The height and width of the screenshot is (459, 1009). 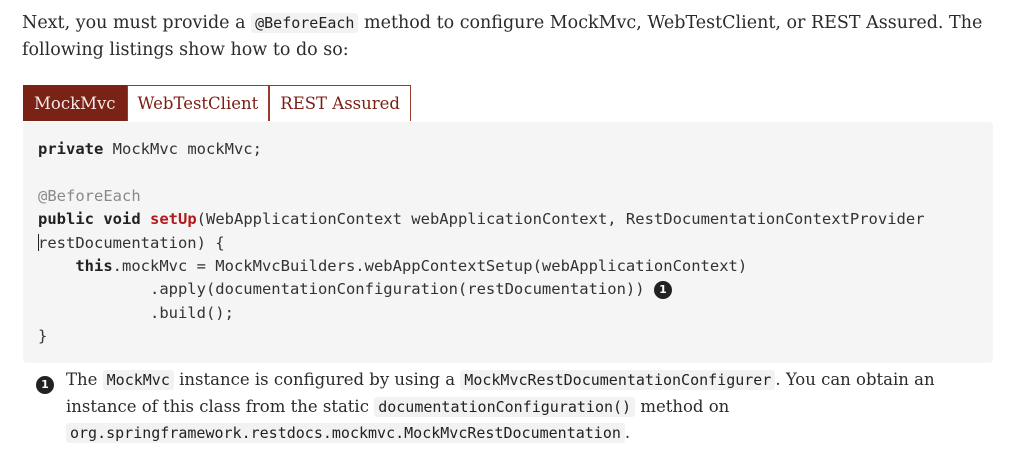 What do you see at coordinates (682, 406) in the screenshot?
I see `callout-text: method on` at bounding box center [682, 406].